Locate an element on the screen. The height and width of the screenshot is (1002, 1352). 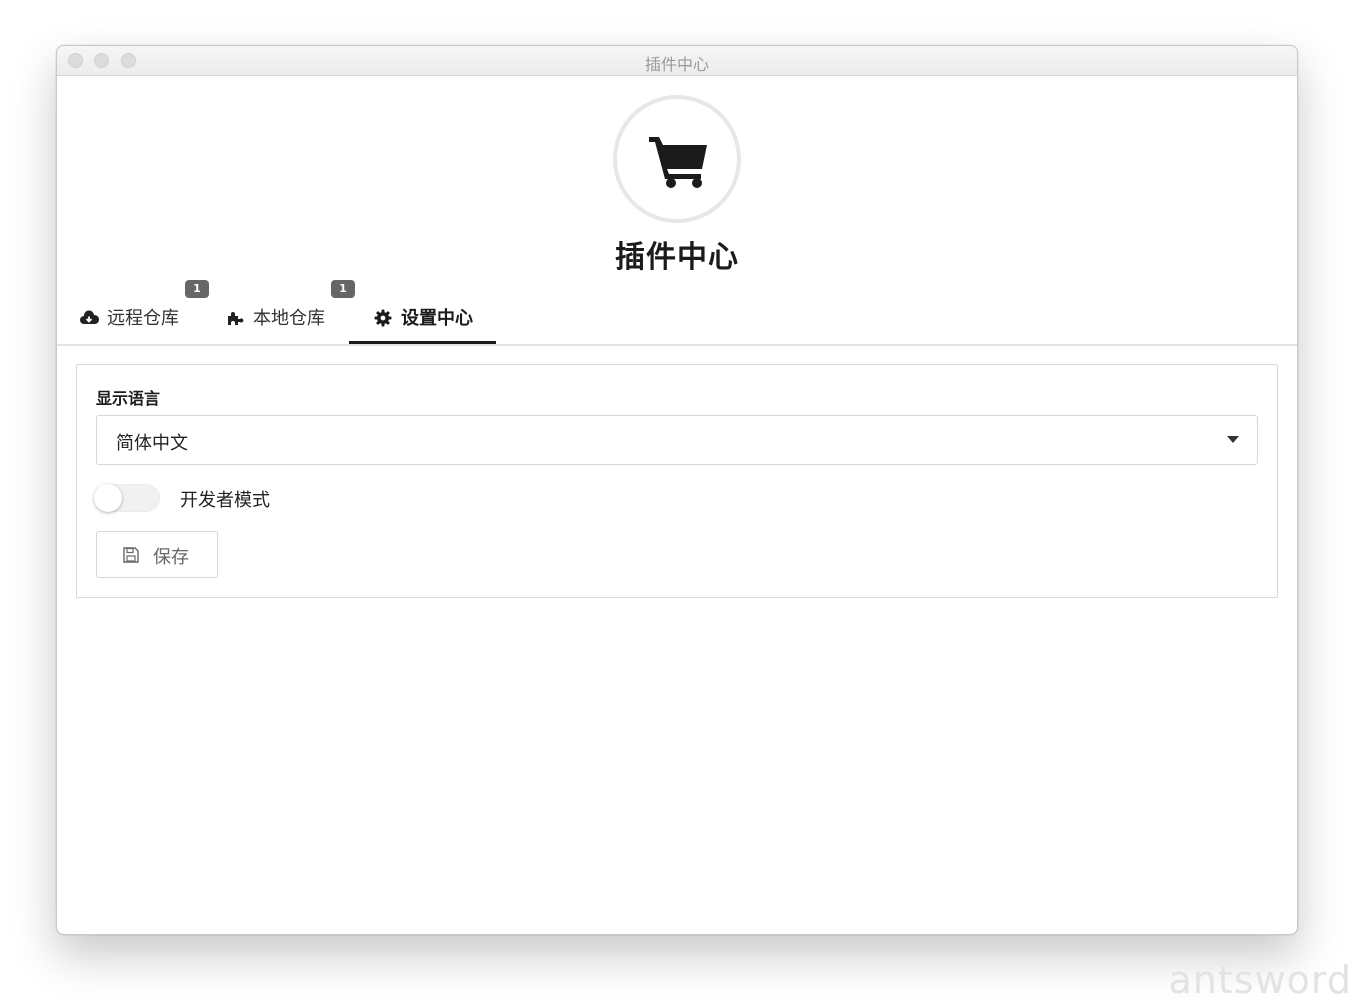
toggle-knob is located at coordinates (108, 498).